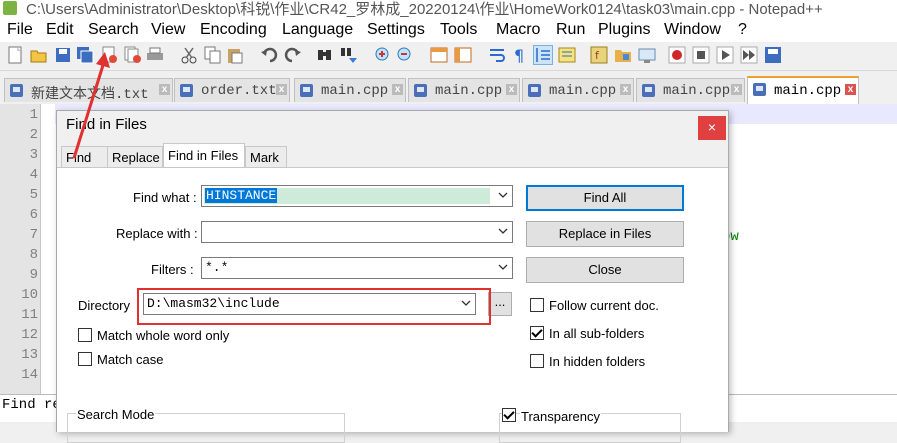 The width and height of the screenshot is (897, 443). What do you see at coordinates (91, 105) in the screenshot?
I see `annotation-arrow-icon` at bounding box center [91, 105].